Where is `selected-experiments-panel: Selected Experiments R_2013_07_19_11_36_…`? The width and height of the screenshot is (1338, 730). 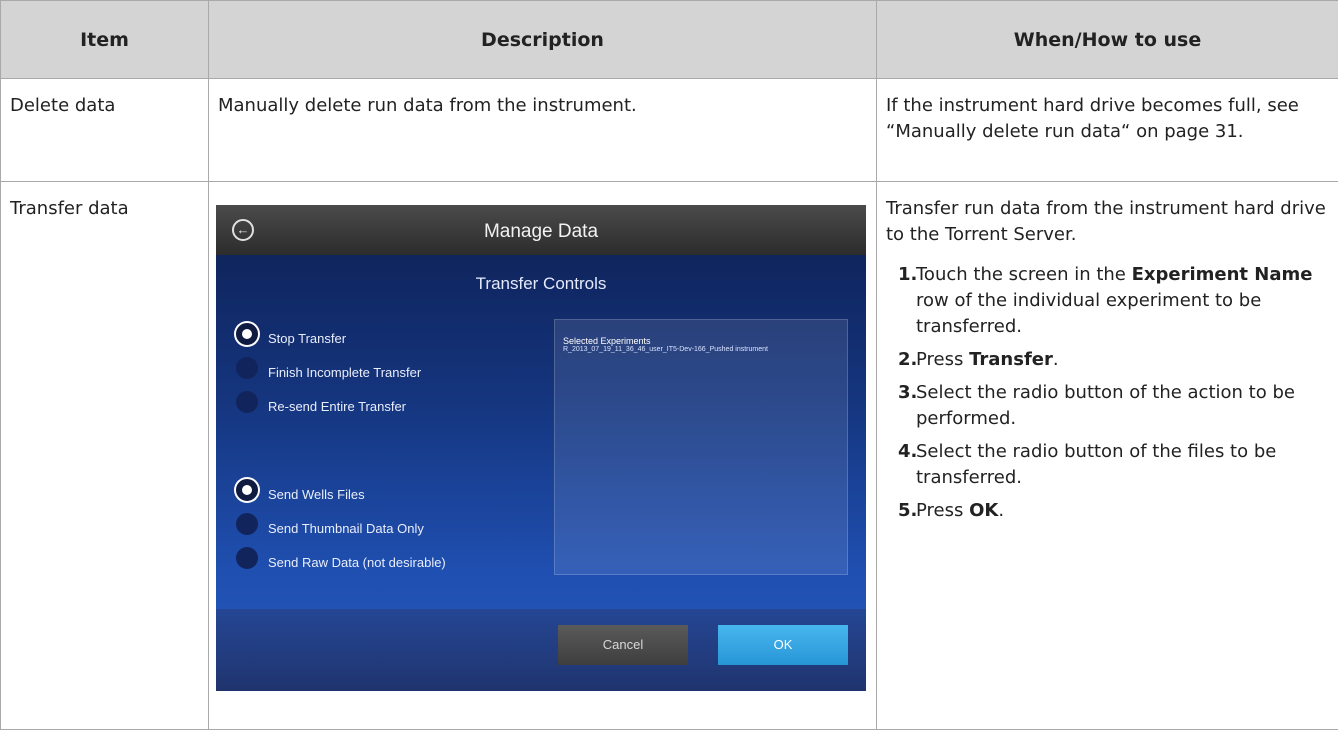 selected-experiments-panel: Selected Experiments R_2013_07_19_11_36_… is located at coordinates (701, 447).